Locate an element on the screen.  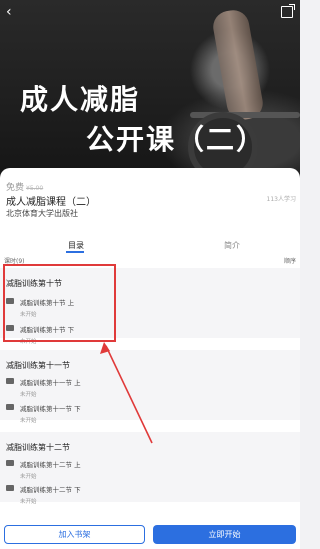
back-icon: ‹ is located at coordinates (9, 12).